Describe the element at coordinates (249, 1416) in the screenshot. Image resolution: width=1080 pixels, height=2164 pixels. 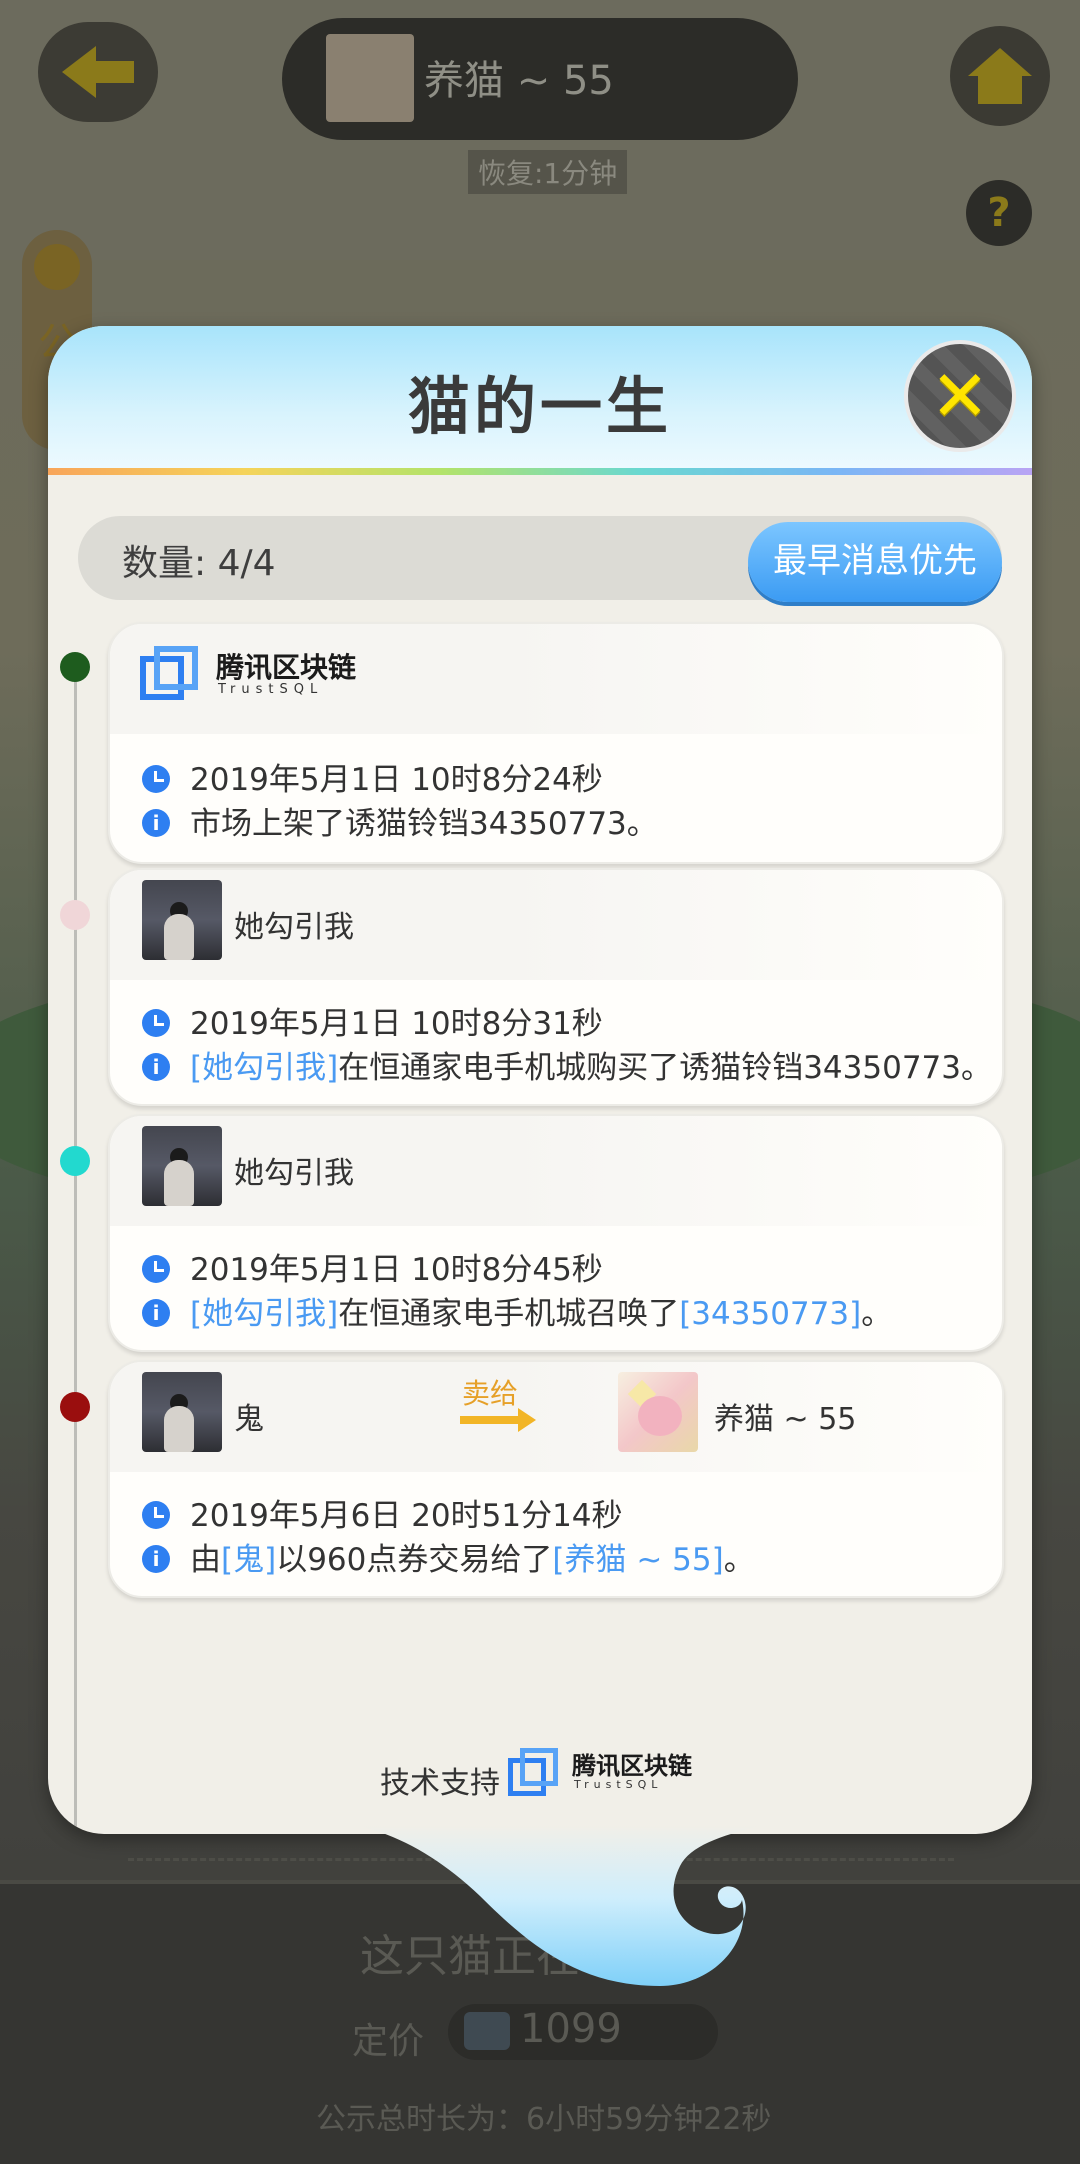
I see `seller-name: 鬼` at that location.